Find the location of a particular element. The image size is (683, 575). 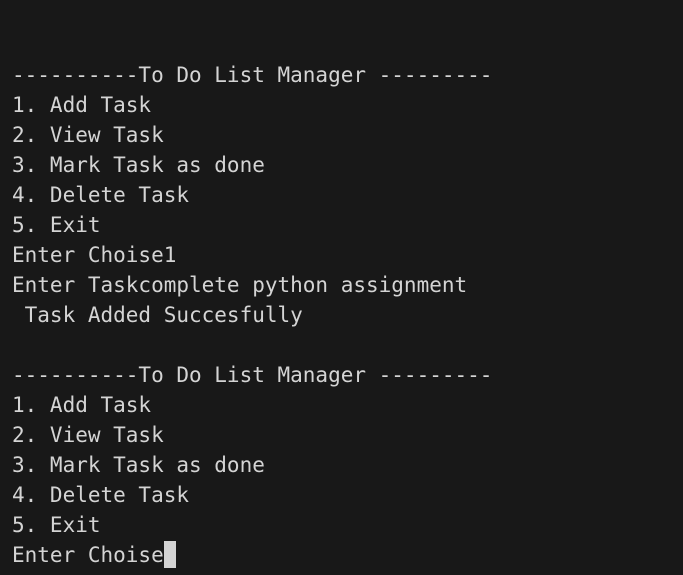

terminal-input-line: Enter Choise is located at coordinates (347, 555).